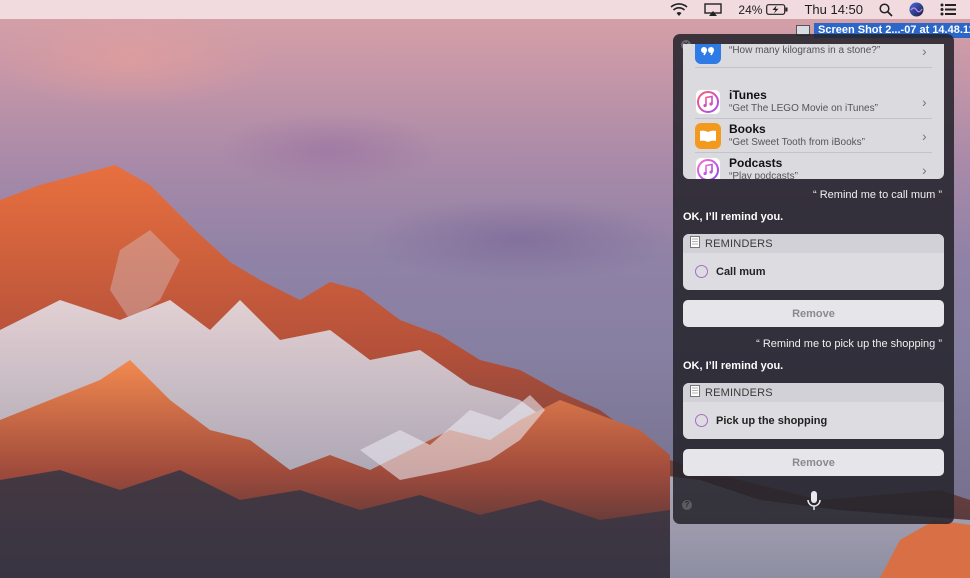  I want to click on siri-help-button: ?, so click(687, 505).